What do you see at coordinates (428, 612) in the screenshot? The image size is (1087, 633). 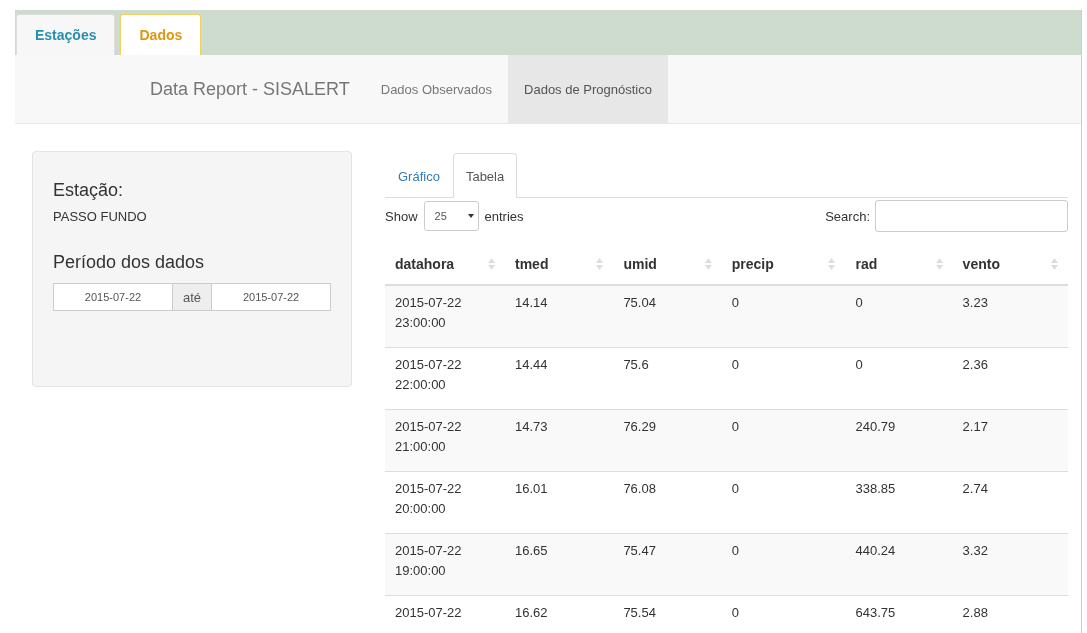 I see `table-cell: 2015-07-22` at bounding box center [428, 612].